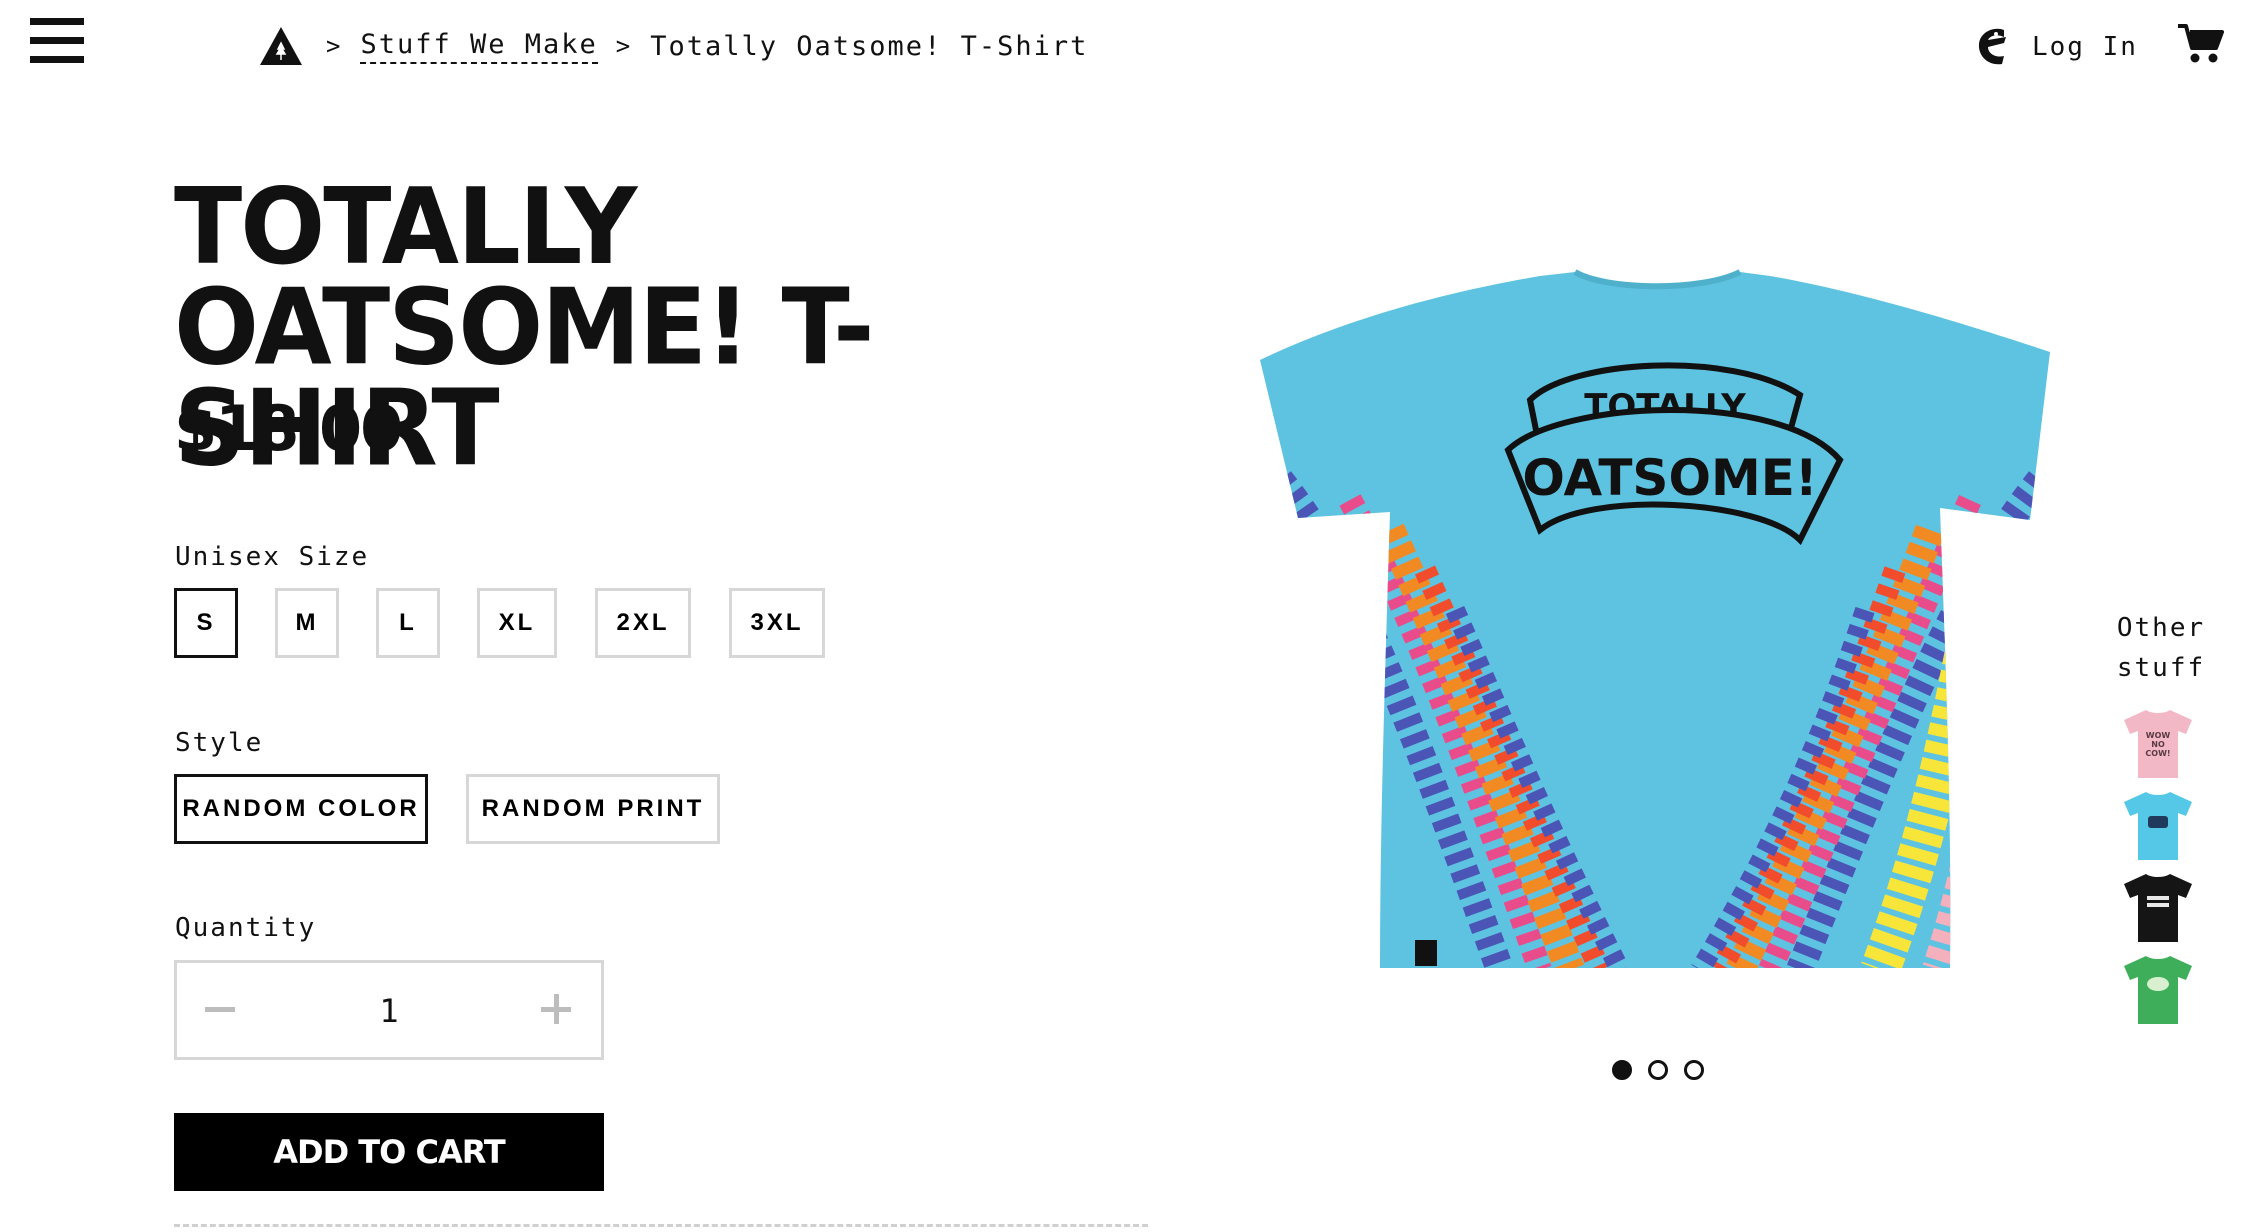 This screenshot has width=2260, height=1232. Describe the element at coordinates (2158, 735) in the screenshot. I see `svg-text: WOW` at that location.